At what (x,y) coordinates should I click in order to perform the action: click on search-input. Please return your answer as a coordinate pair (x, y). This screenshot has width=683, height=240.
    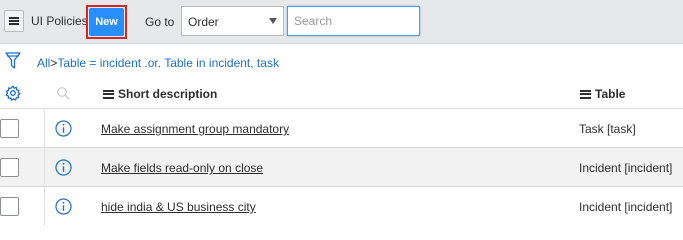
    Looking at the image, I should click on (353, 21).